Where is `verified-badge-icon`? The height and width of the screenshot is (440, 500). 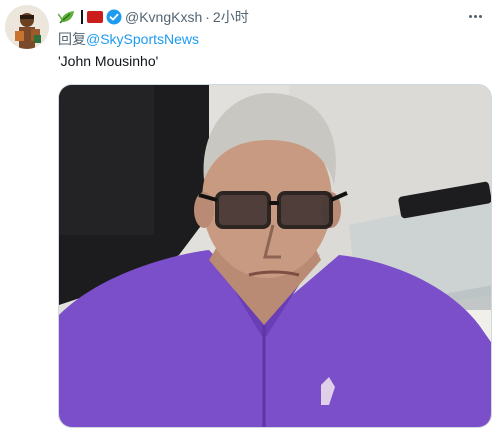 verified-badge-icon is located at coordinates (114, 17).